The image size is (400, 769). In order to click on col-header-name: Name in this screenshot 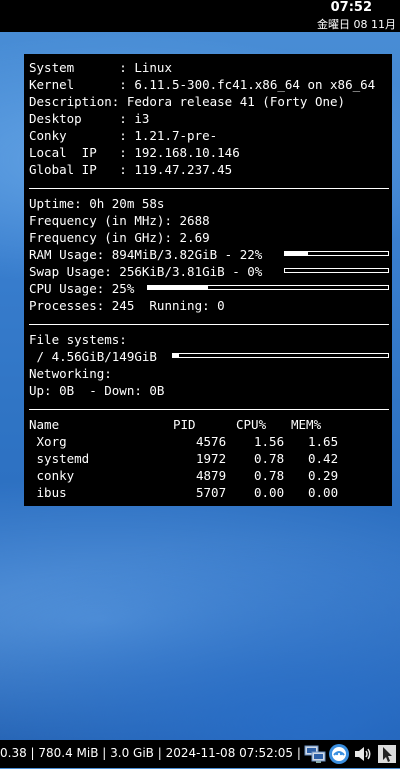, I will do `click(44, 424)`.